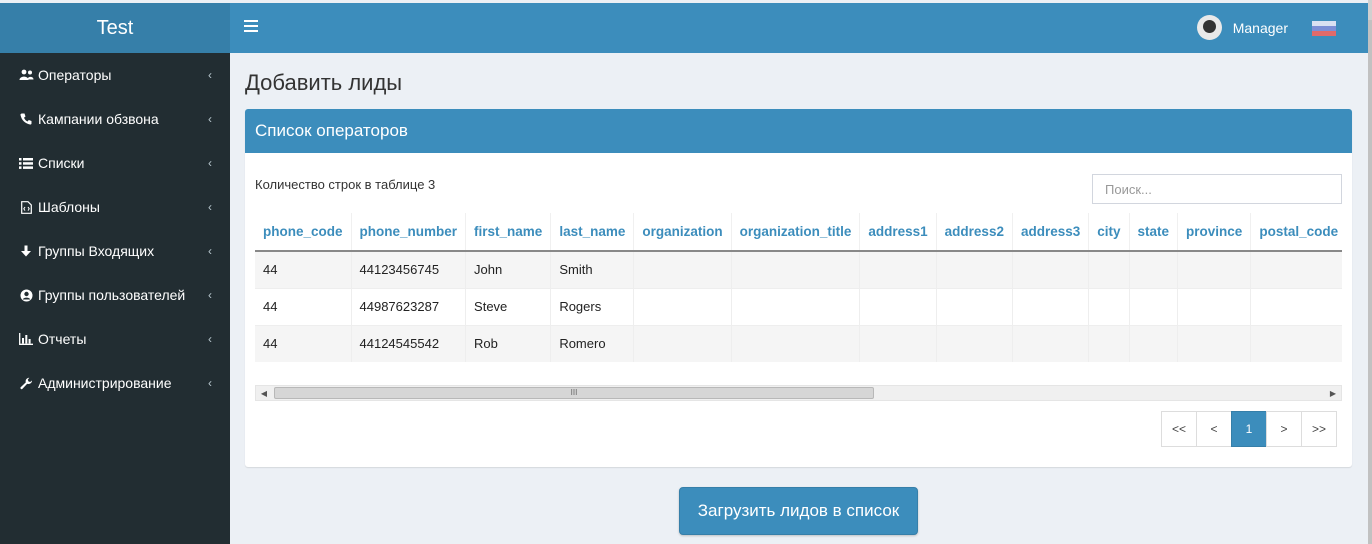 Image resolution: width=1372 pixels, height=544 pixels. What do you see at coordinates (26, 75) in the screenshot?
I see `users-icon` at bounding box center [26, 75].